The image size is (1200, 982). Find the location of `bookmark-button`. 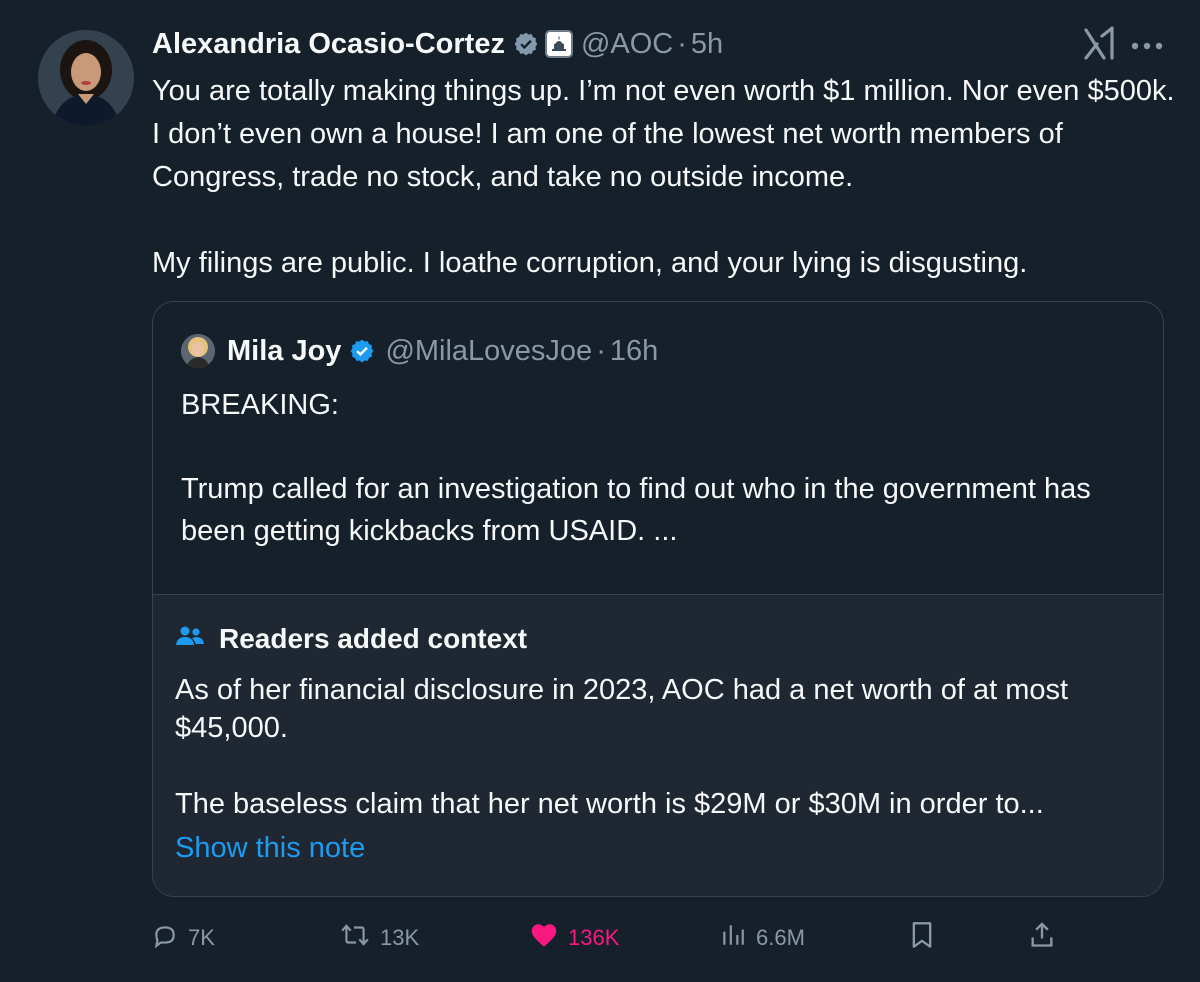

bookmark-button is located at coordinates (922, 938).